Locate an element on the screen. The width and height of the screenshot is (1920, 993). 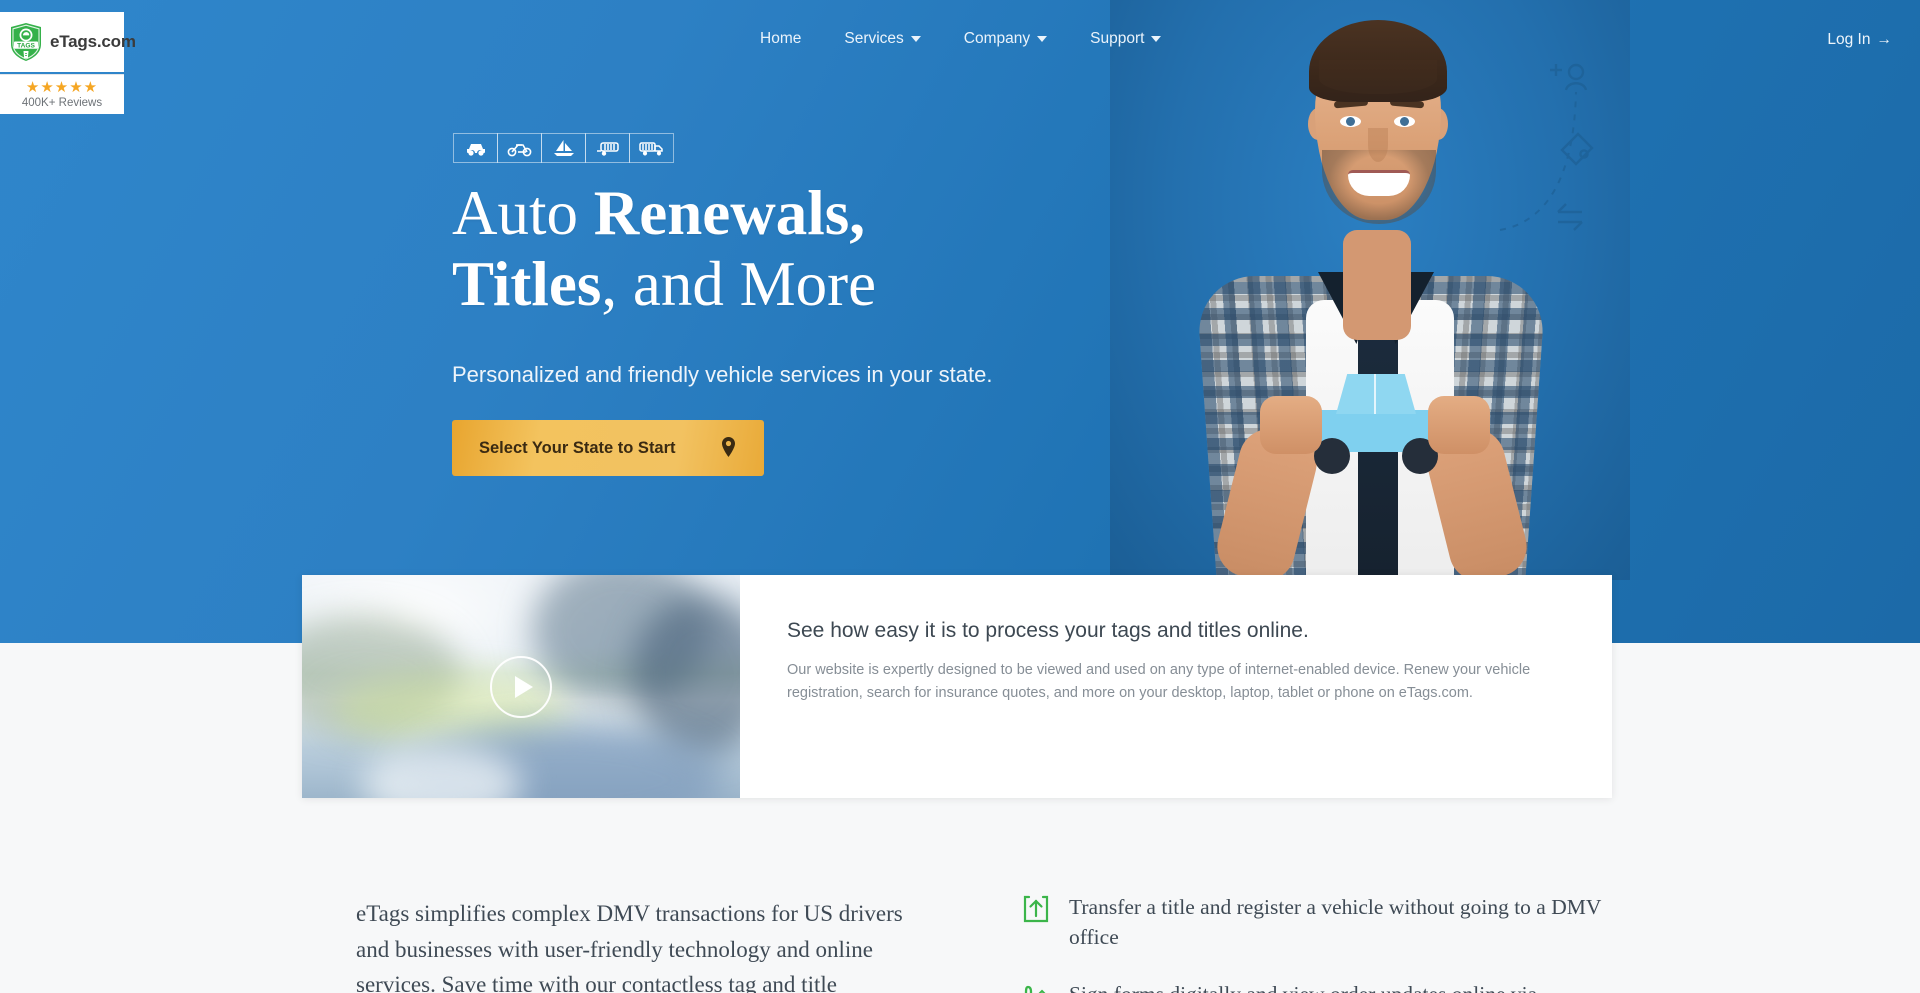
nav-links: Home Services Company Support is located at coordinates (961, 39).